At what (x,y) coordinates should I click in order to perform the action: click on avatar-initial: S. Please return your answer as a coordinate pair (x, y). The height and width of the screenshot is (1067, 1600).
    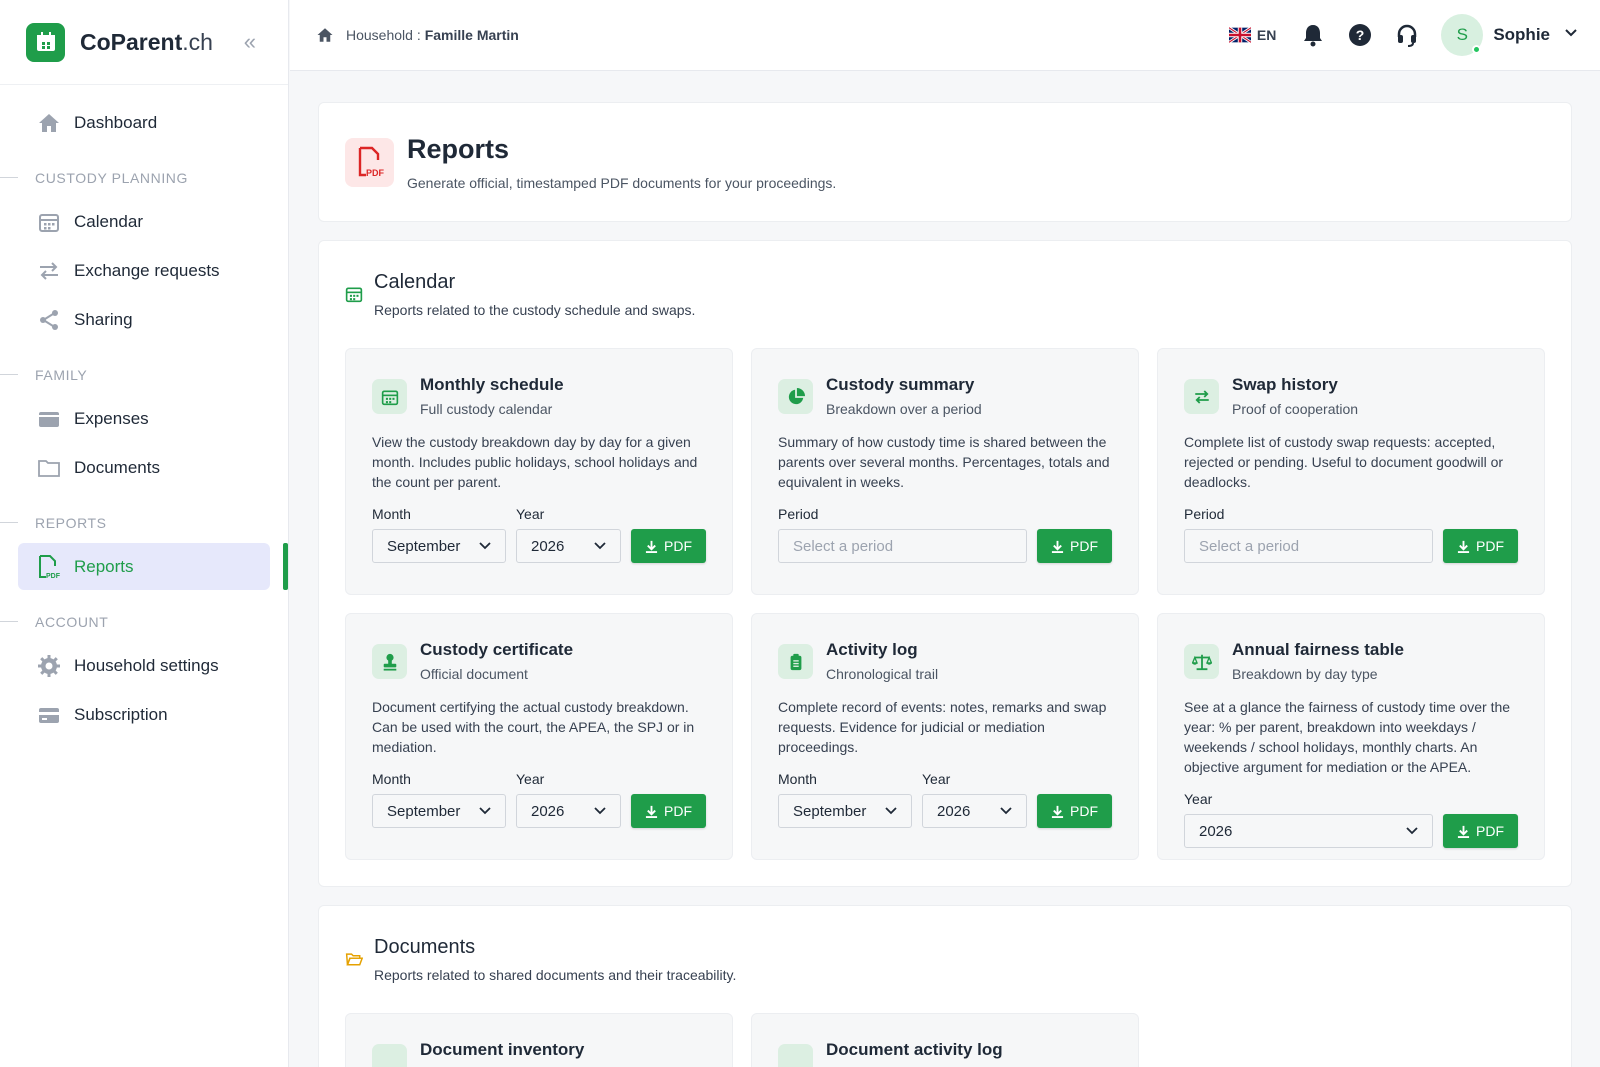
    Looking at the image, I should click on (1462, 34).